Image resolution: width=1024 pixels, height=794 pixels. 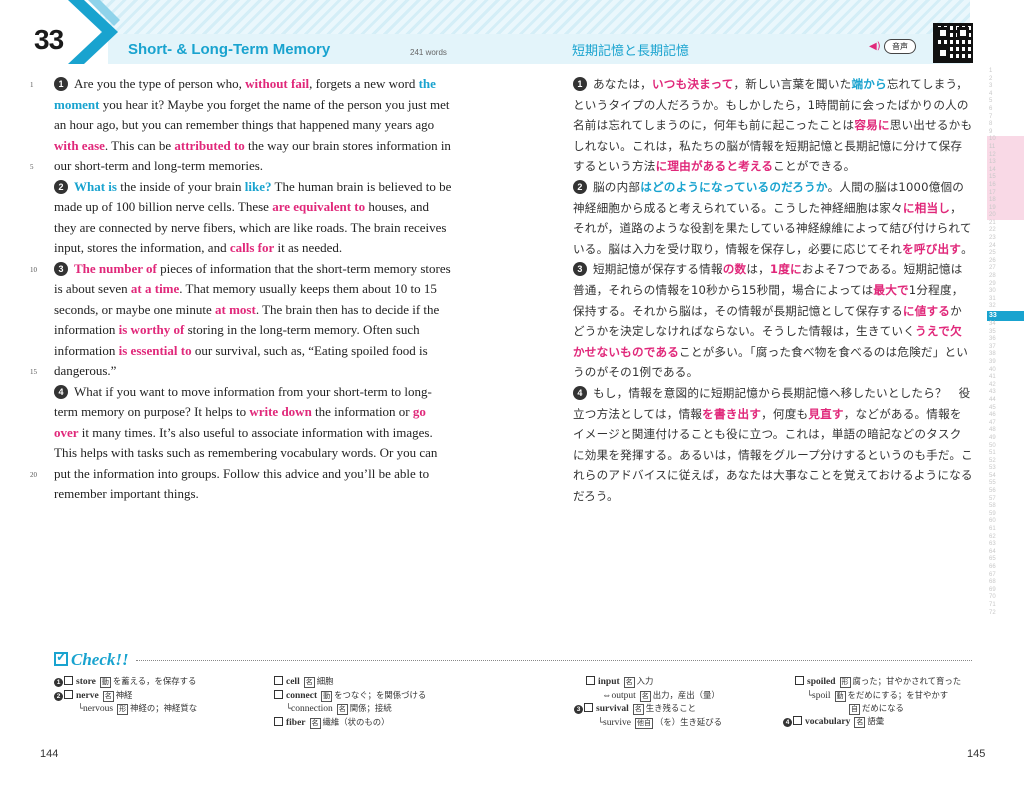 What do you see at coordinates (992, 331) in the screenshot?
I see `index-tab: 35` at bounding box center [992, 331].